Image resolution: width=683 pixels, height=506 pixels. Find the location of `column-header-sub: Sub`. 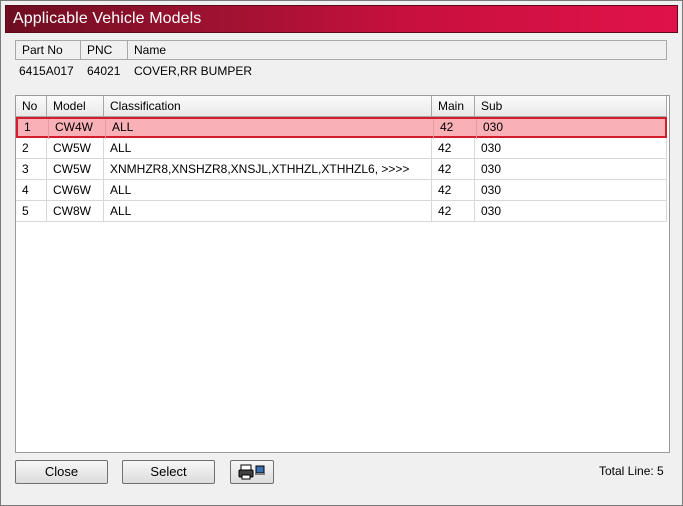

column-header-sub: Sub is located at coordinates (571, 106).